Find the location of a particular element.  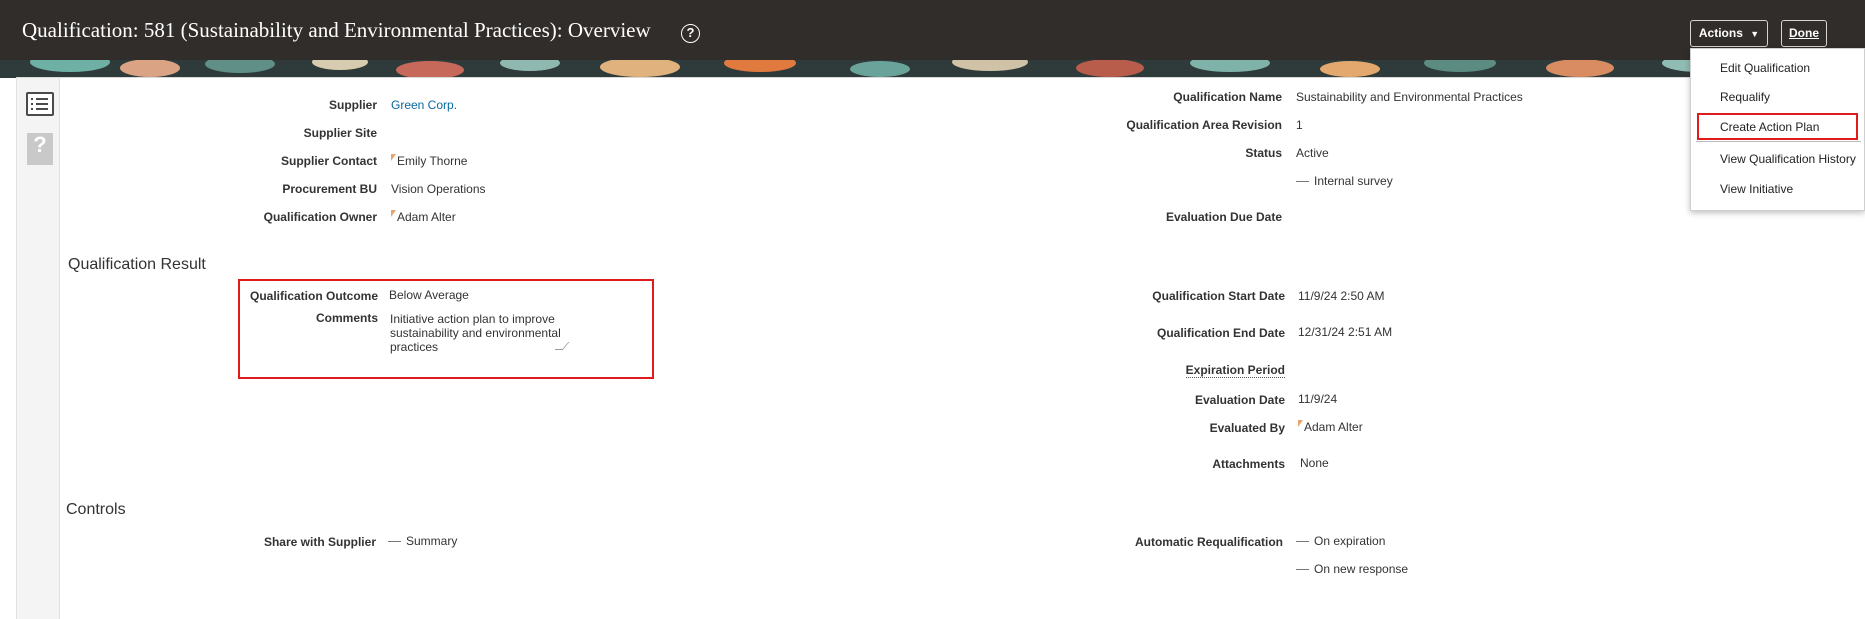

start-date-label: Qualification Start Date is located at coordinates (1218, 296).